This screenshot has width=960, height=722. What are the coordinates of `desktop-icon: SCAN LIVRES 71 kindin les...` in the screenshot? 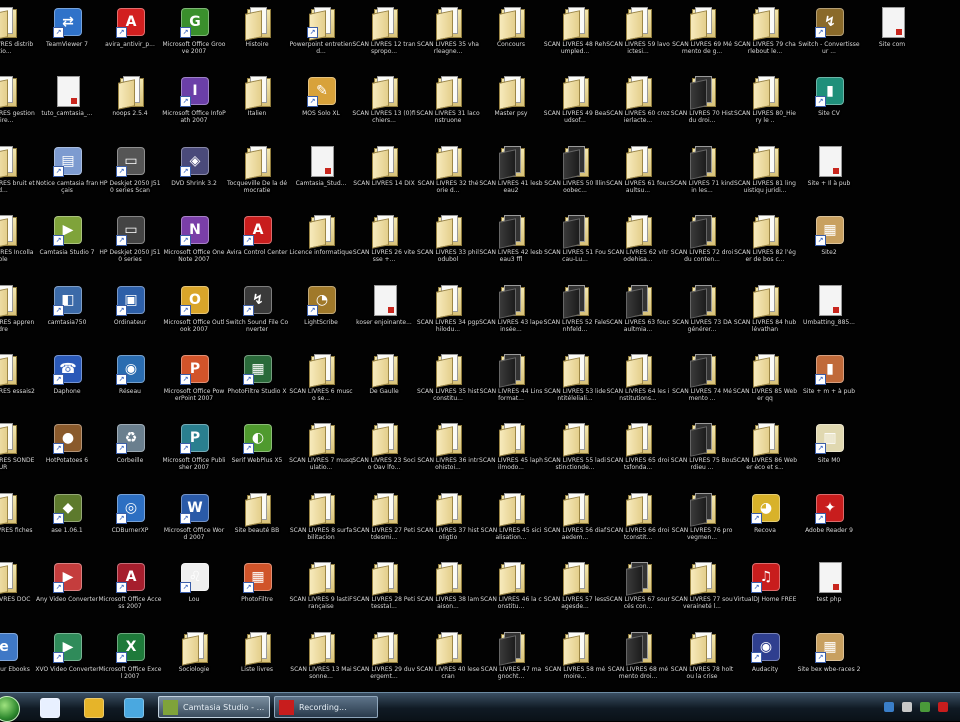 It's located at (702, 177).